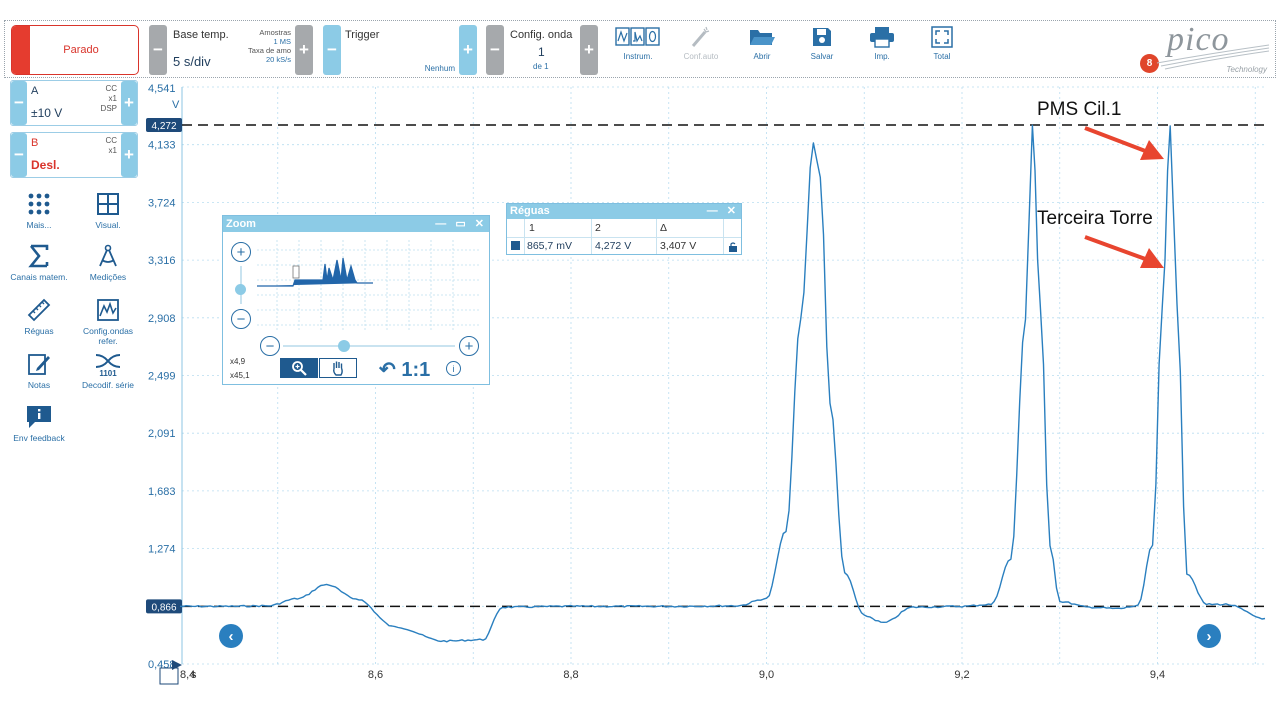  I want to click on marker-low: 0,866, so click(164, 606).